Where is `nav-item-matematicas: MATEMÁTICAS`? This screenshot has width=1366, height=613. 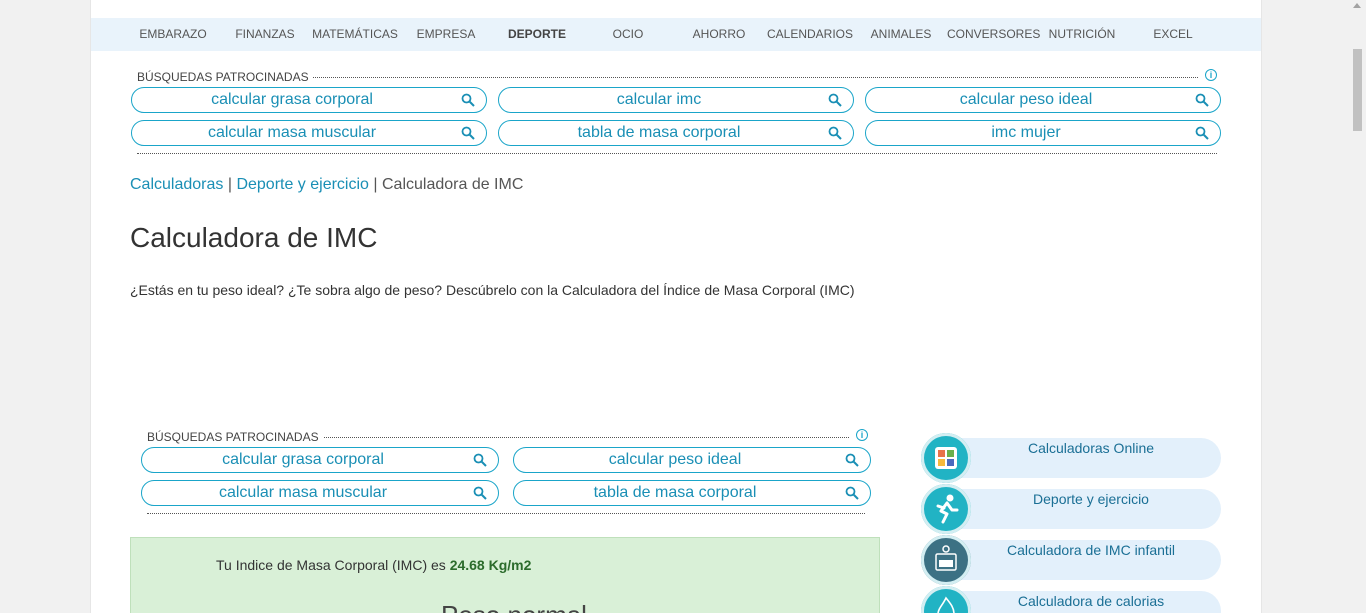
nav-item-matematicas: MATEMÁTICAS is located at coordinates (355, 34).